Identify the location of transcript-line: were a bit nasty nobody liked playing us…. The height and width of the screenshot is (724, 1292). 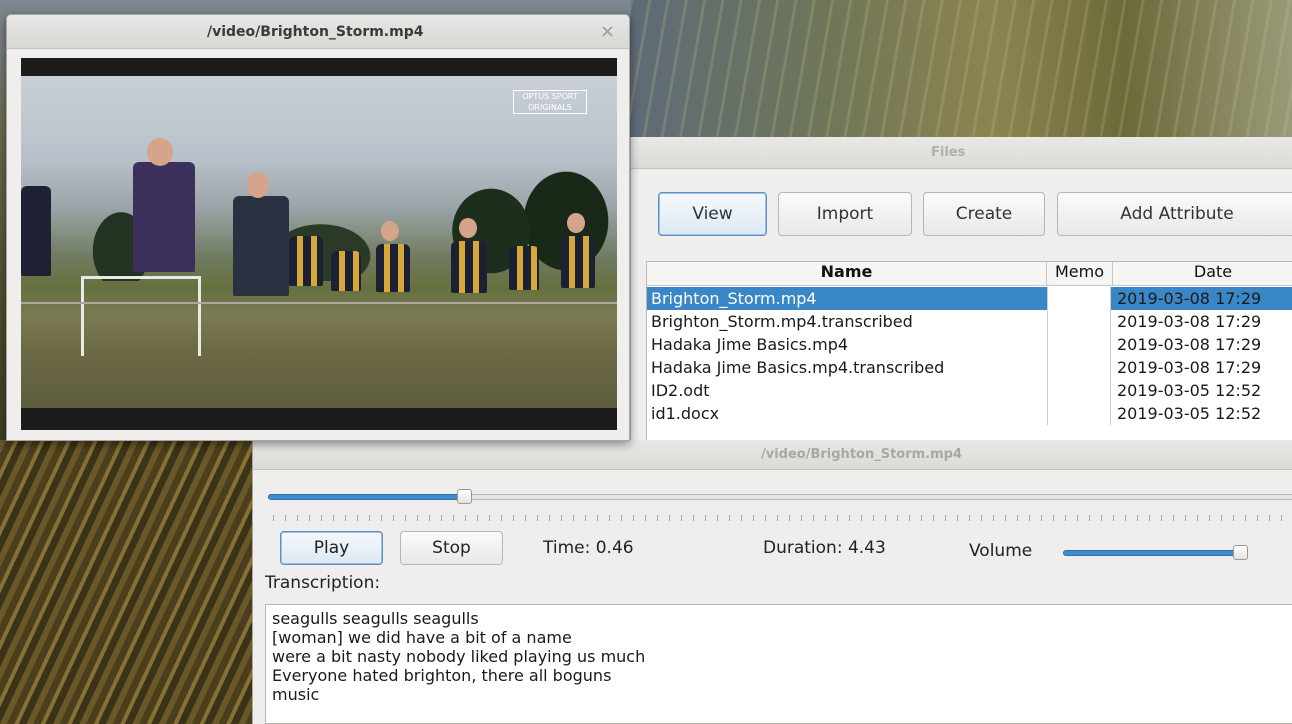
(459, 656).